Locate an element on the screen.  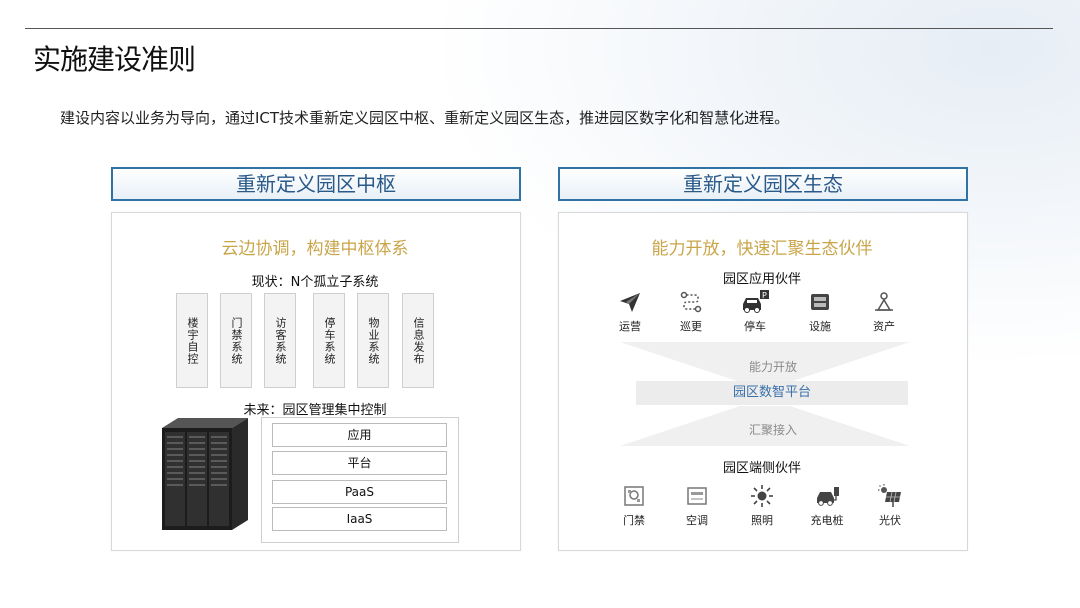
partner-item: 巡更 is located at coordinates (691, 312).